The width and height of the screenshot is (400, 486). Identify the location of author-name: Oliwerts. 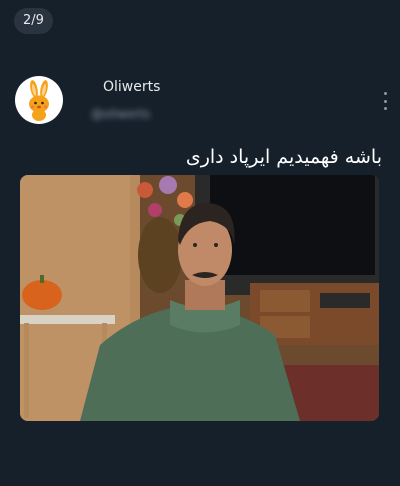
(131, 87).